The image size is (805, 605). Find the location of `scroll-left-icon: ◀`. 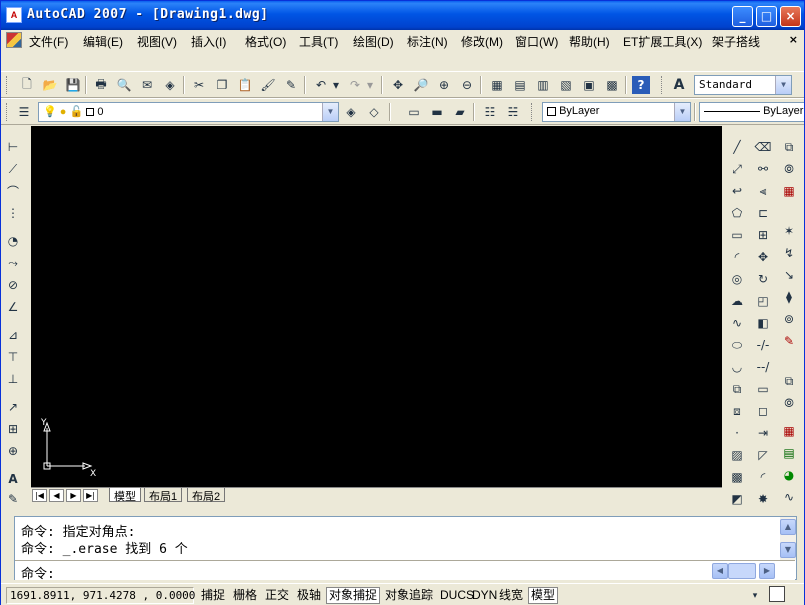

scroll-left-icon: ◀ is located at coordinates (720, 571).